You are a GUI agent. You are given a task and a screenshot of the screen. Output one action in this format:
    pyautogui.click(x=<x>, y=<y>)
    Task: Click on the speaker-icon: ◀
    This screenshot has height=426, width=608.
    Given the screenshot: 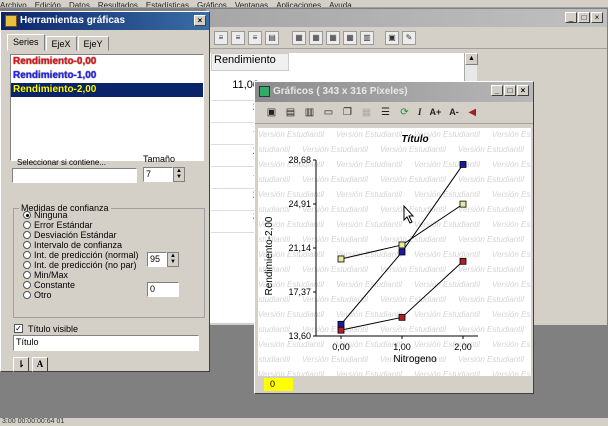 What is the action you would take?
    pyautogui.click(x=472, y=112)
    